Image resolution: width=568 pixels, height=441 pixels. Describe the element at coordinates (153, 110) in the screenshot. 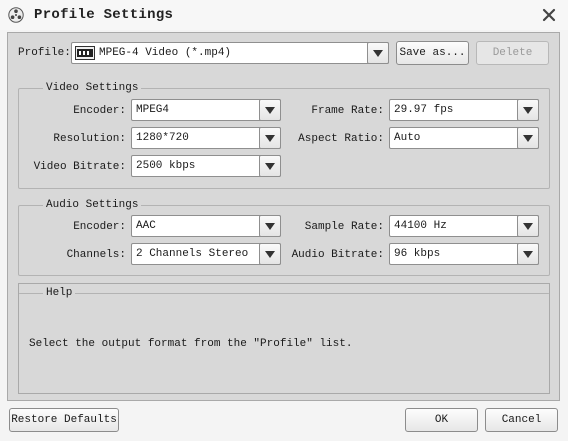

I see `video-encoder-value: MPEG4` at that location.